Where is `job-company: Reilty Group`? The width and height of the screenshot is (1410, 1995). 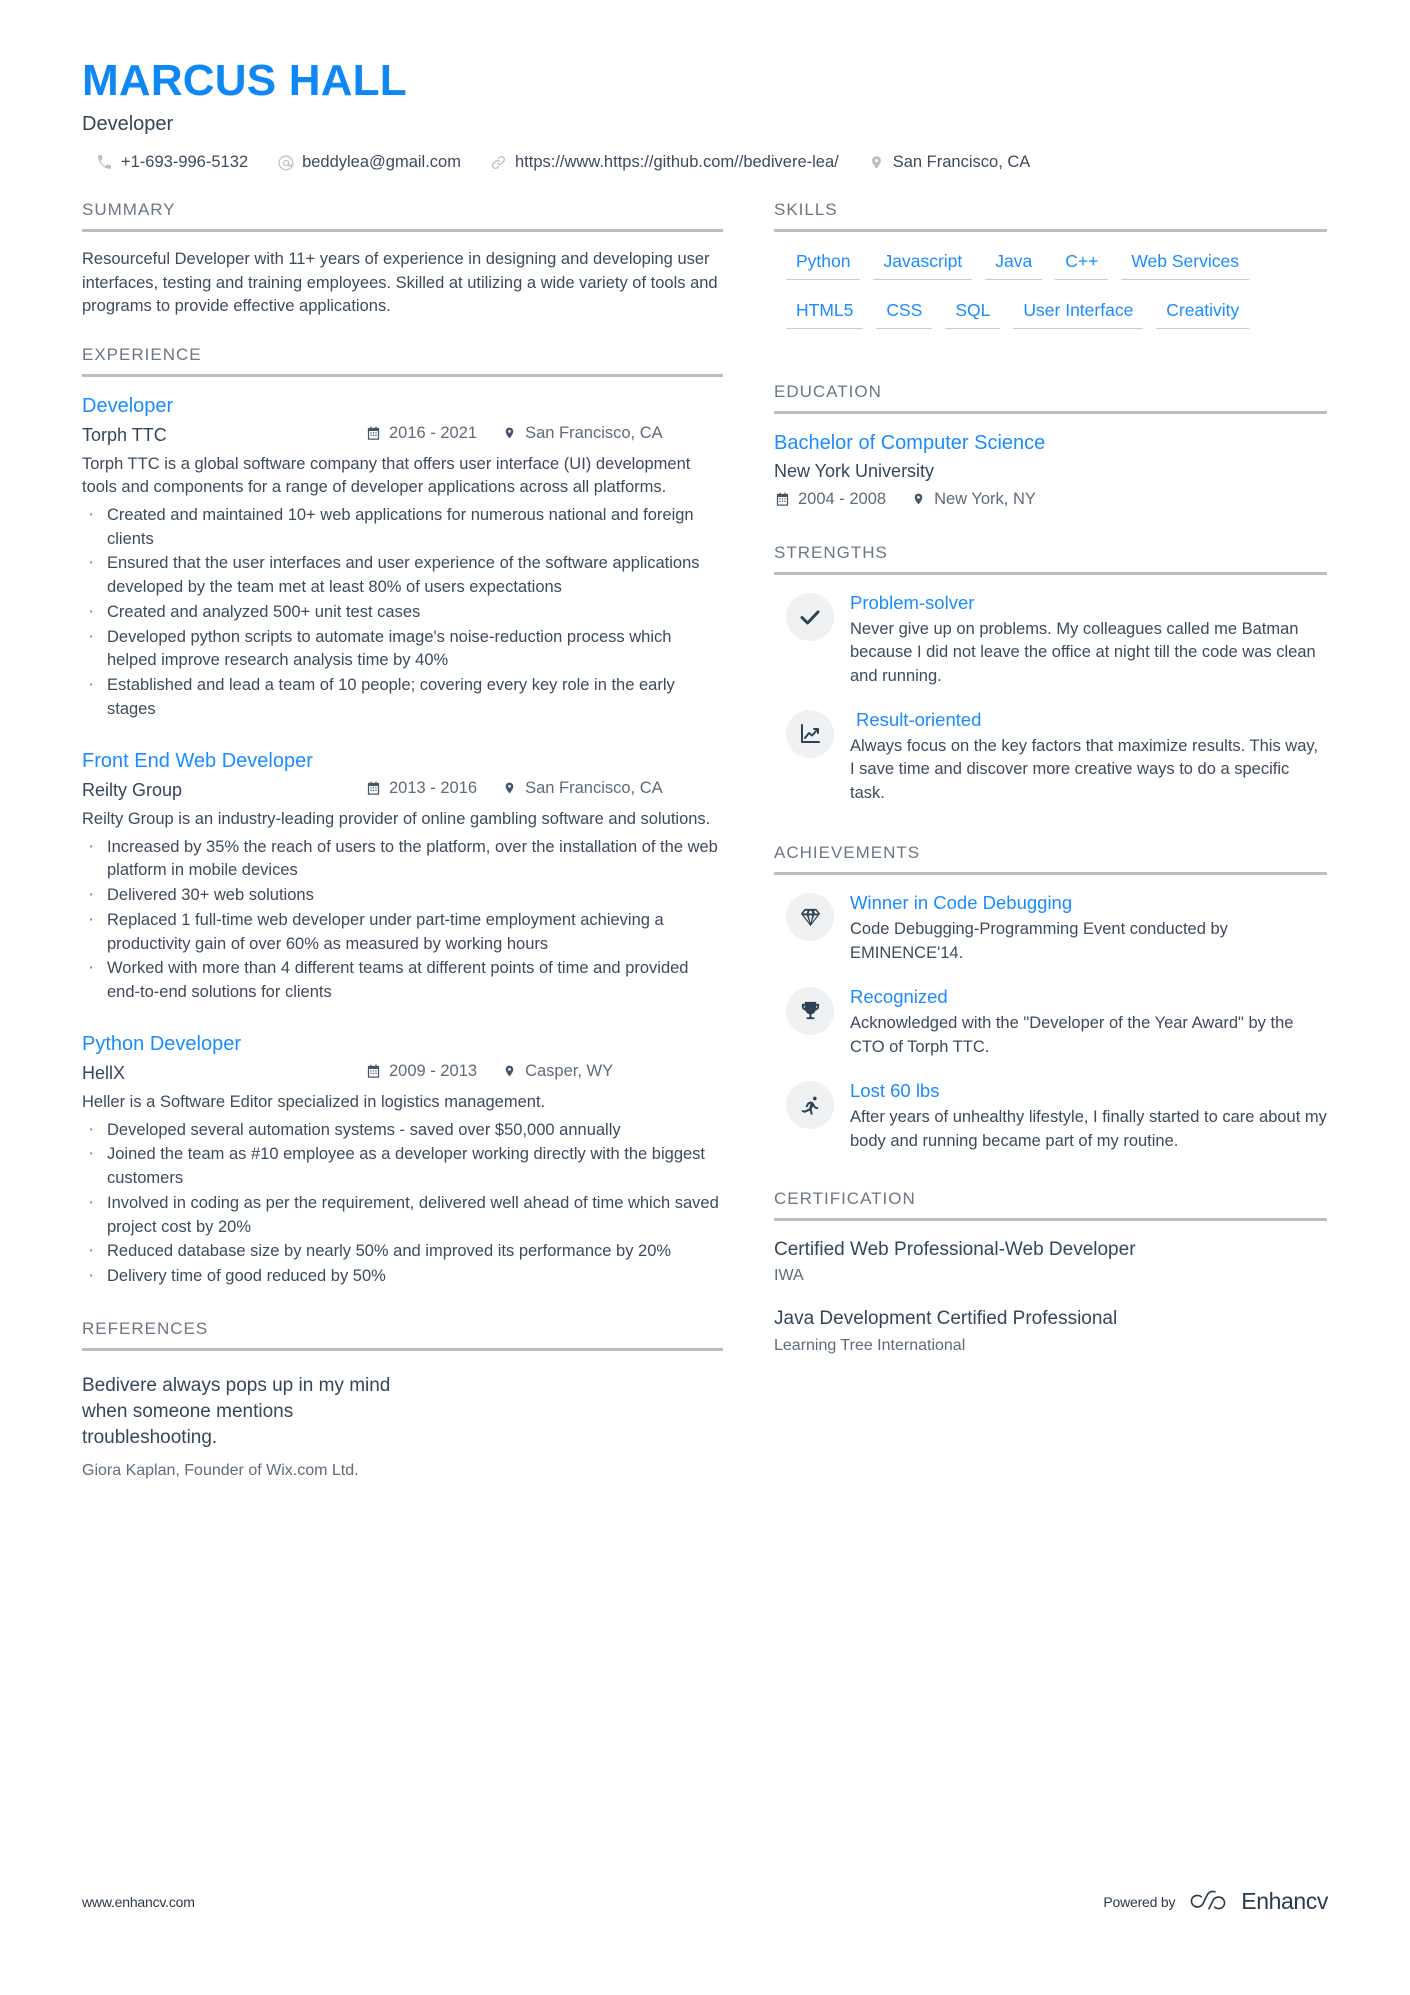
job-company: Reilty Group is located at coordinates (132, 790).